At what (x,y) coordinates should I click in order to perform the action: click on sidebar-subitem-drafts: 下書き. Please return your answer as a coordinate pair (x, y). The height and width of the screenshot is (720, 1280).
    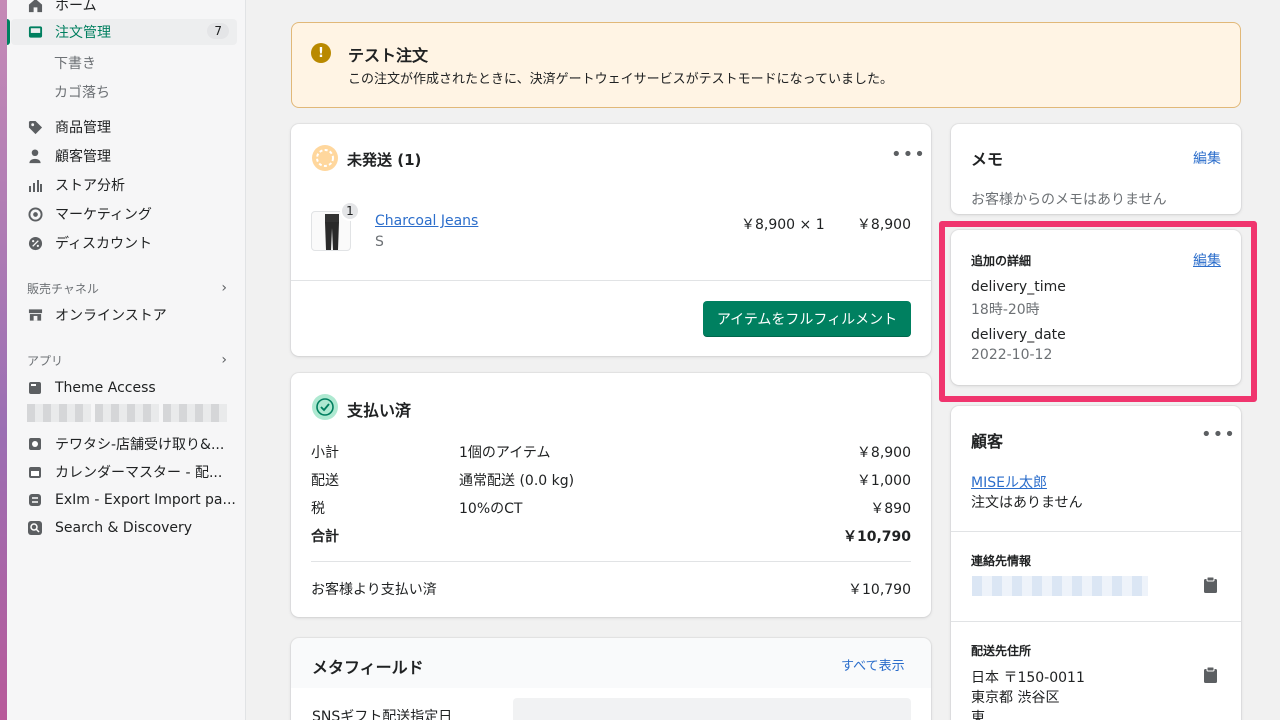
    Looking at the image, I should click on (75, 63).